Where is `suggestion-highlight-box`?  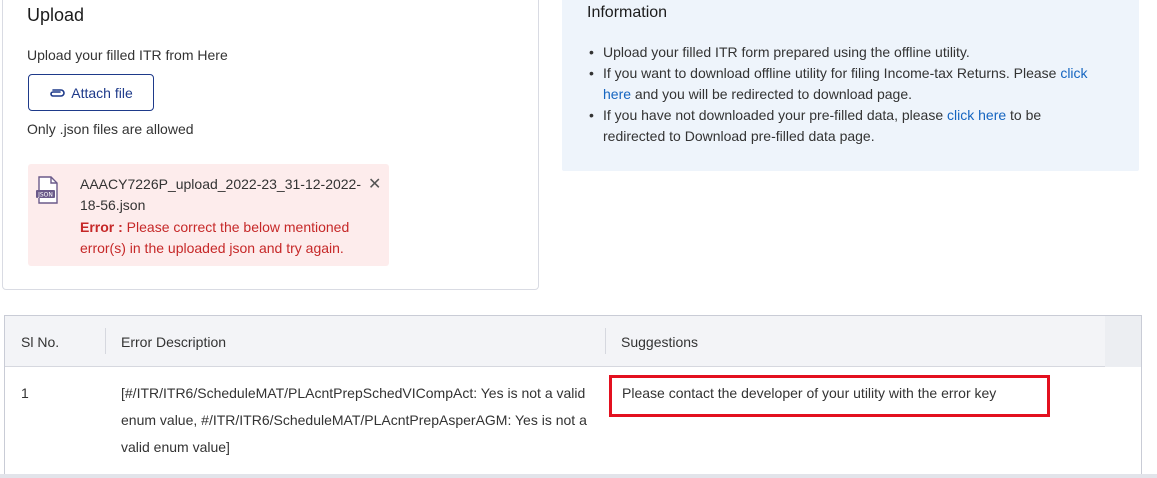
suggestion-highlight-box is located at coordinates (829, 396).